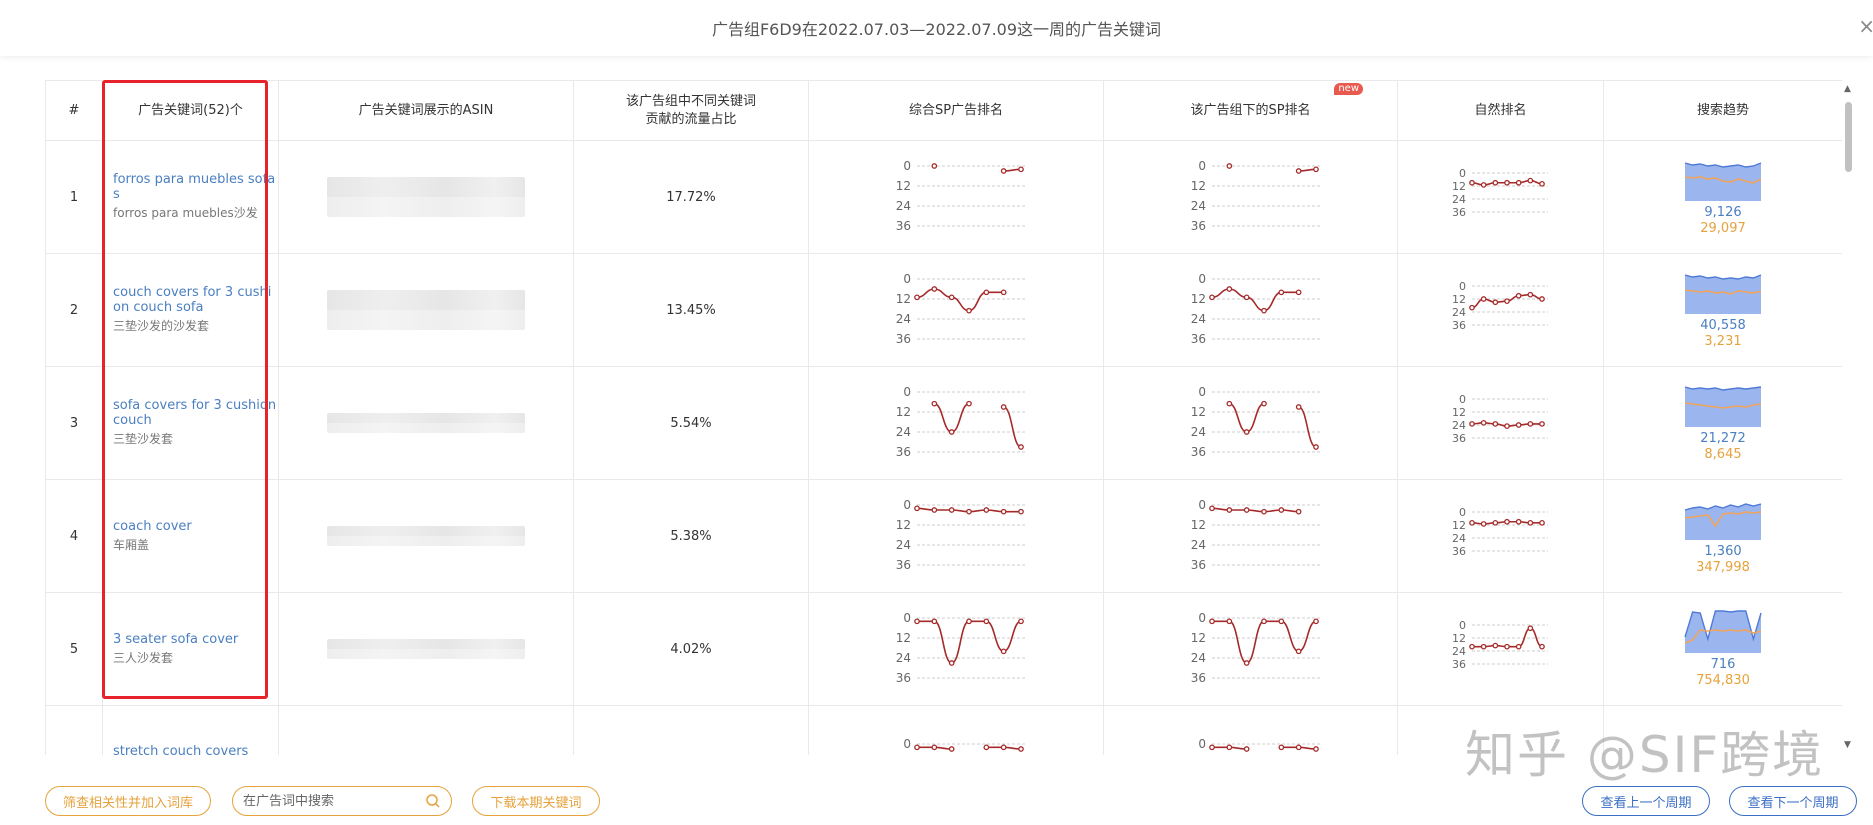 The height and width of the screenshot is (825, 1873). I want to click on next-period-button: 查看下一个周期, so click(1793, 801).